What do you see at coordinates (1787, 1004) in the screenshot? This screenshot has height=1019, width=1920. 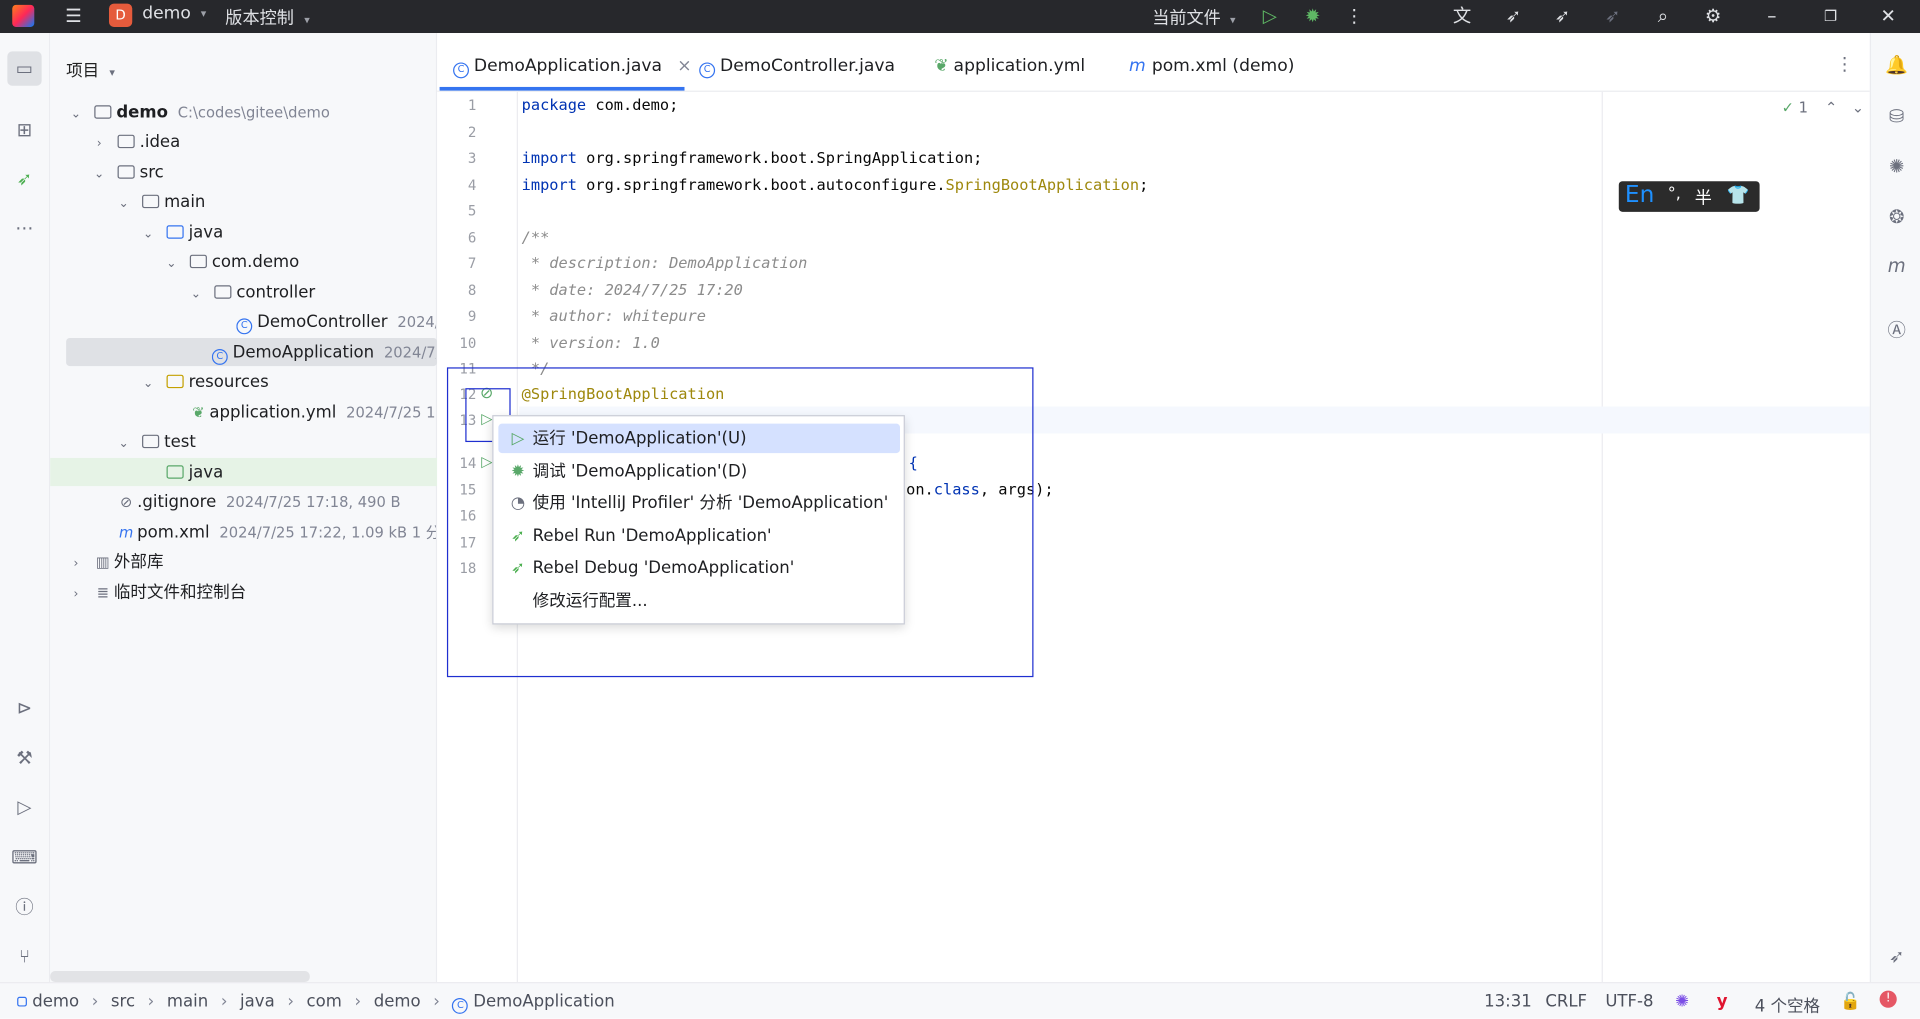 I see `indent-setting: 4 个空格` at bounding box center [1787, 1004].